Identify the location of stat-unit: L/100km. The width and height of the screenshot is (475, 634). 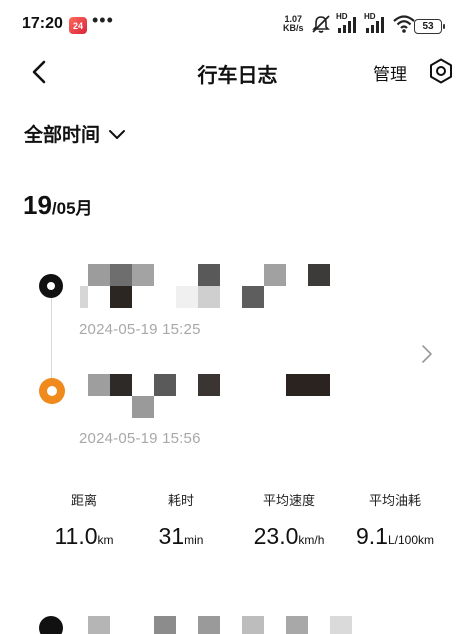
(410, 540).